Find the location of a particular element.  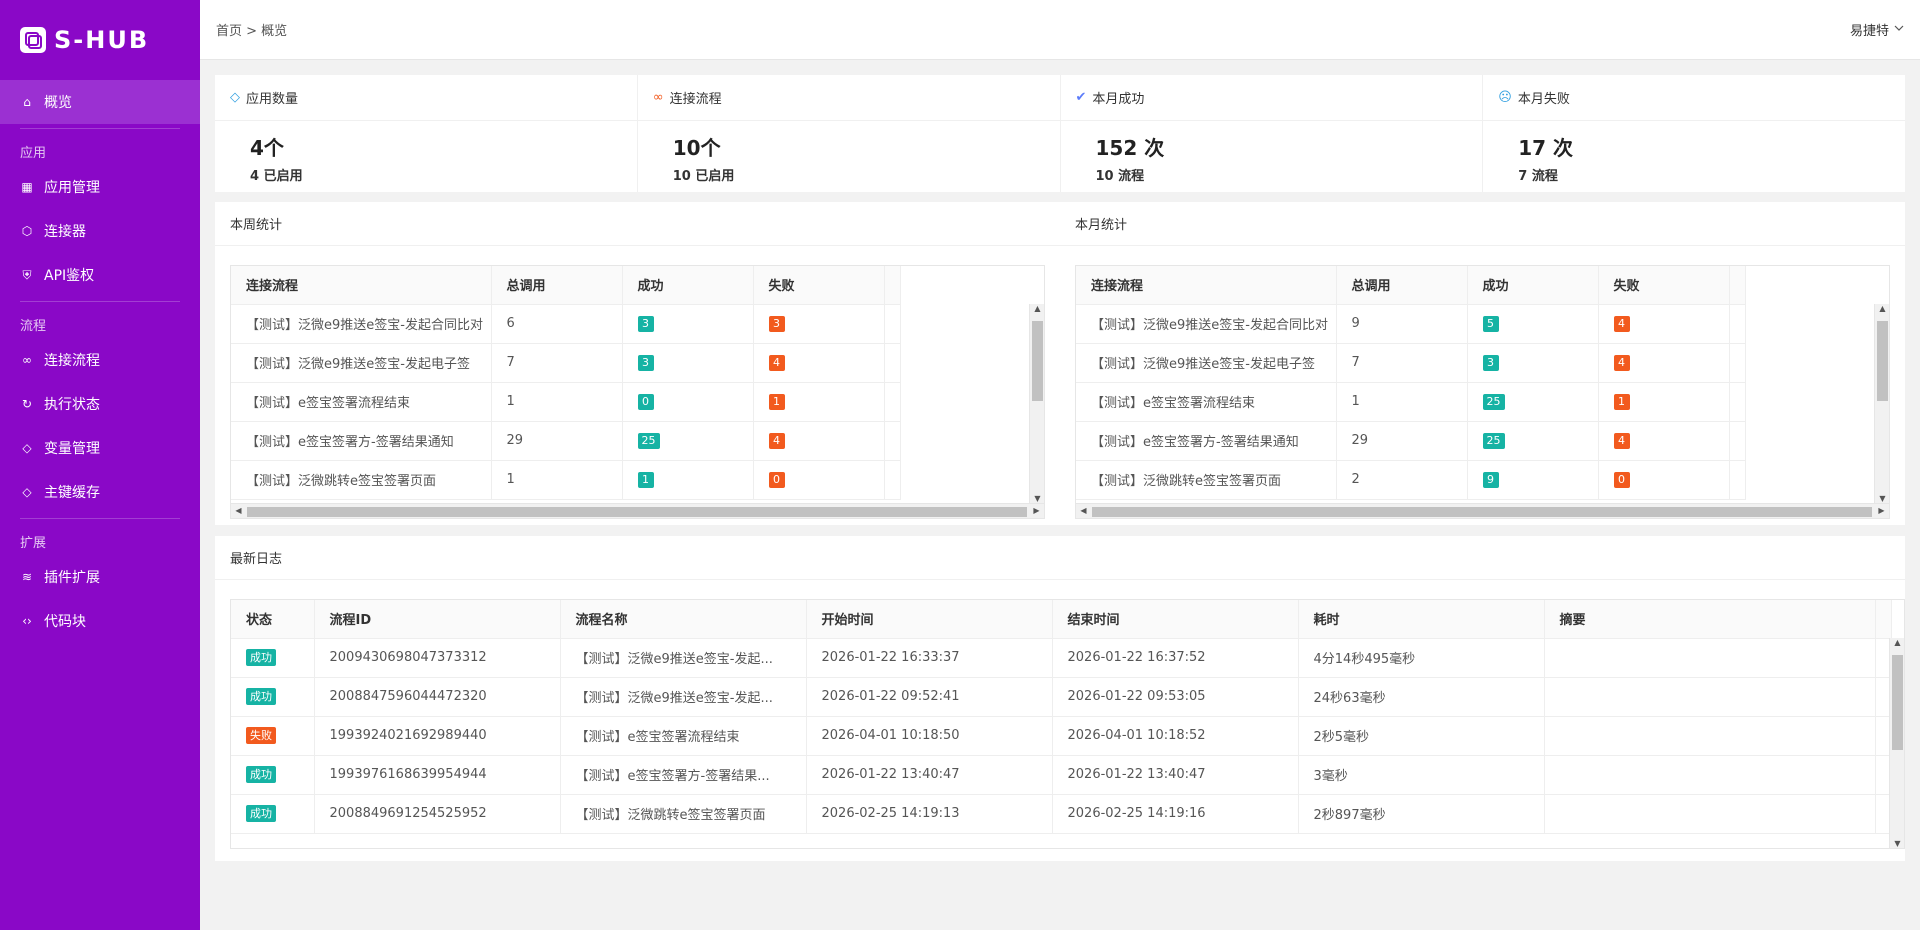

user-menu: 易捷特 is located at coordinates (1877, 29).